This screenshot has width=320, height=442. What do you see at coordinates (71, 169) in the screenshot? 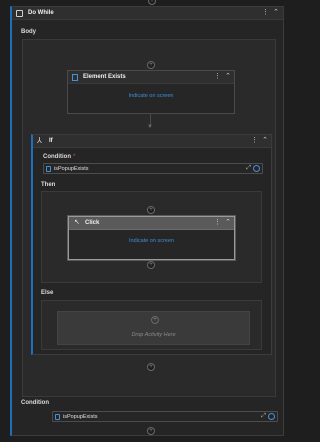
I see `if-condition-value: isPopupExists` at bounding box center [71, 169].